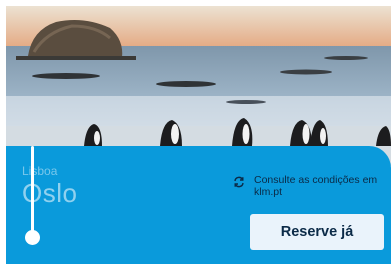 This screenshot has width=391, height=264. I want to click on conditions-text: Consulte as condições em klm.pt, so click(316, 186).